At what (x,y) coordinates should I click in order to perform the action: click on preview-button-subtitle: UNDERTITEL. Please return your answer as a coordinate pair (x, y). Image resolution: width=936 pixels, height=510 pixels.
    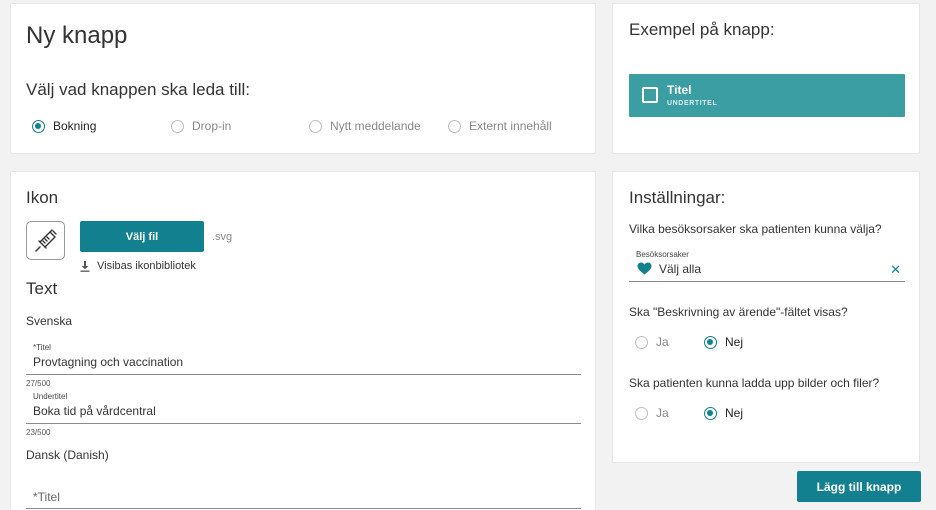
    Looking at the image, I should click on (692, 103).